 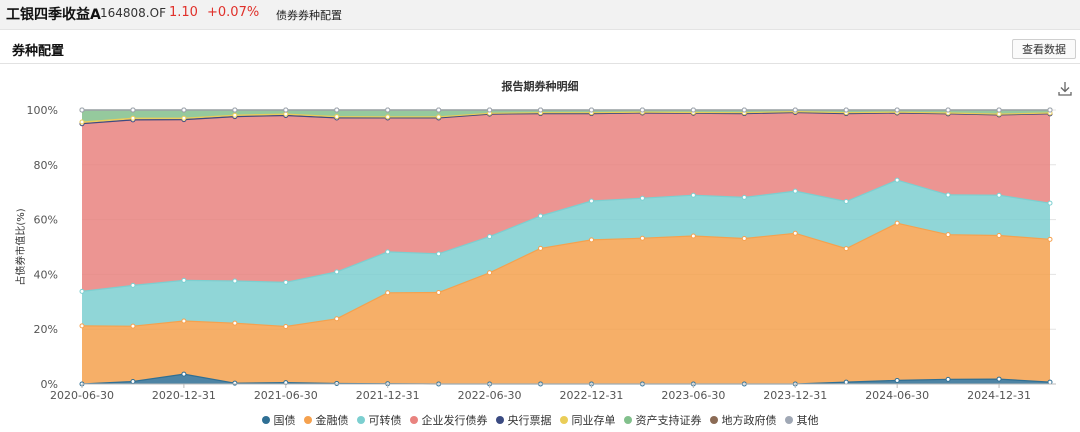 What do you see at coordinates (332, 420) in the screenshot?
I see `legend-label: 金融债` at bounding box center [332, 420].